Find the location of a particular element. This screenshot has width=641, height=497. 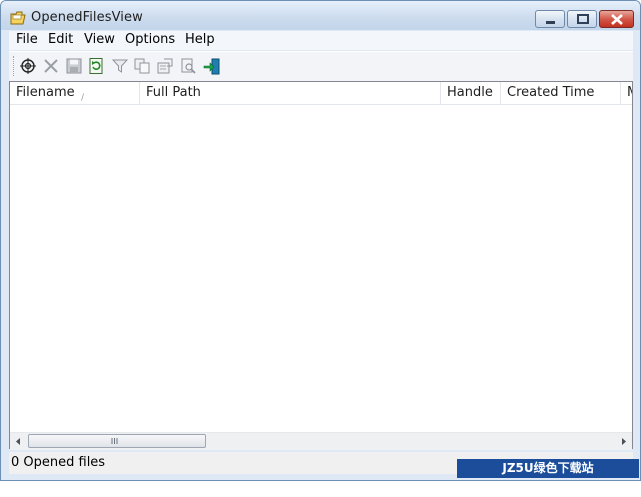

menu-edit: Edit is located at coordinates (60, 39).